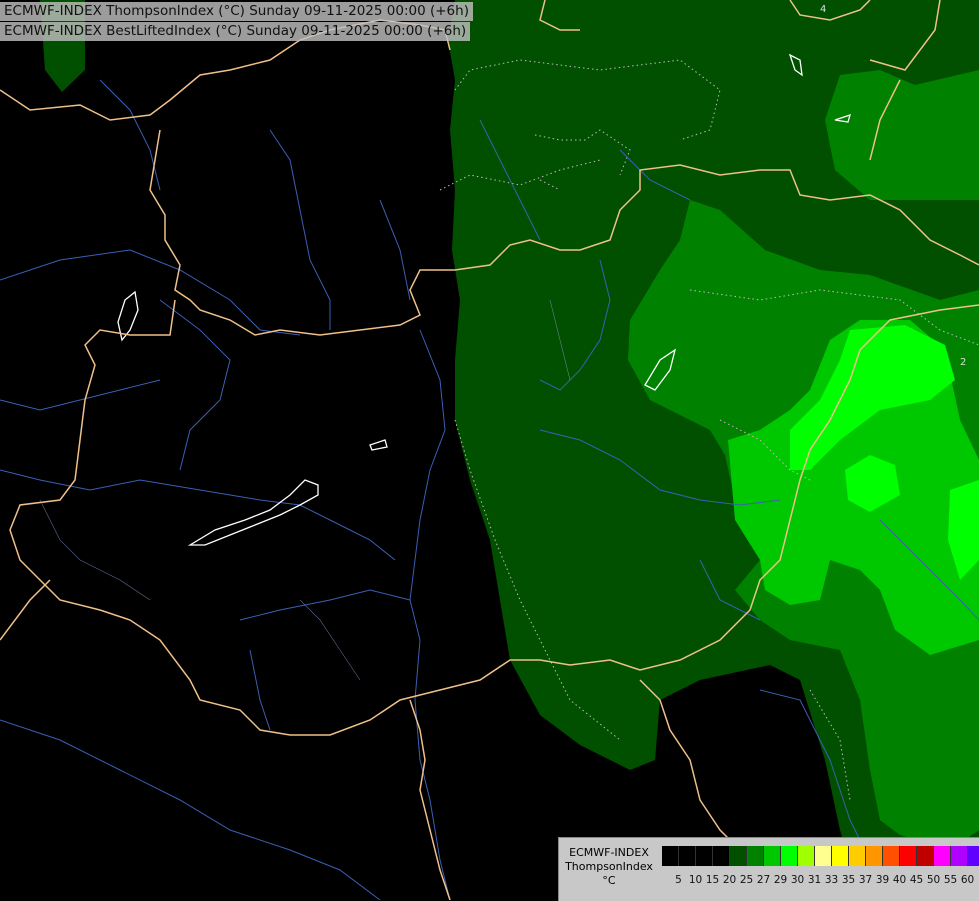 The height and width of the screenshot is (901, 979). I want to click on legend-label: ECMWF-INDEX ThompsonIndex °C, so click(609, 867).